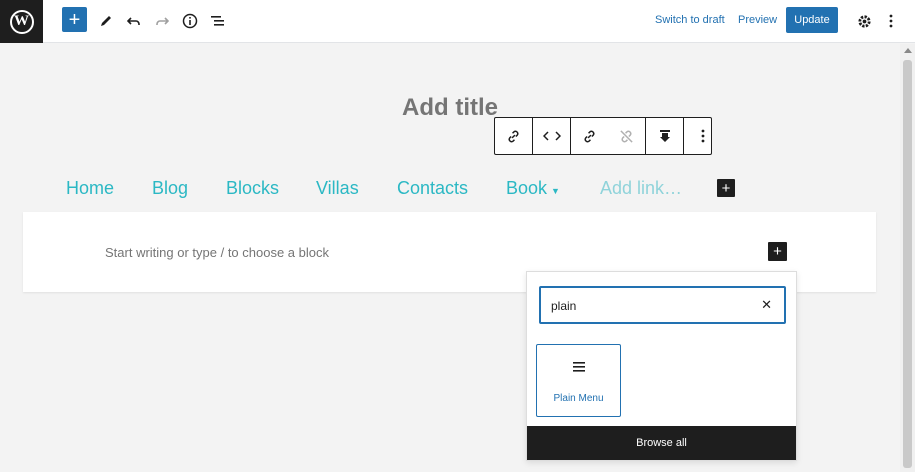  I want to click on nav-item-label: Book, so click(527, 188).